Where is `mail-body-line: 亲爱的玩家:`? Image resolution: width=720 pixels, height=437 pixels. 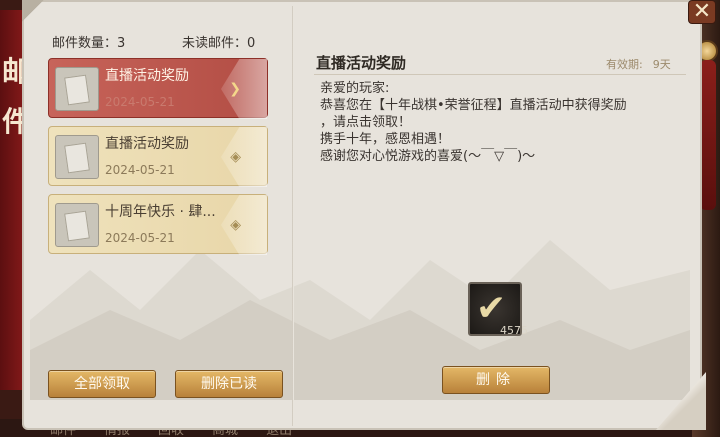 mail-body-line: 亲爱的玩家: is located at coordinates (355, 88).